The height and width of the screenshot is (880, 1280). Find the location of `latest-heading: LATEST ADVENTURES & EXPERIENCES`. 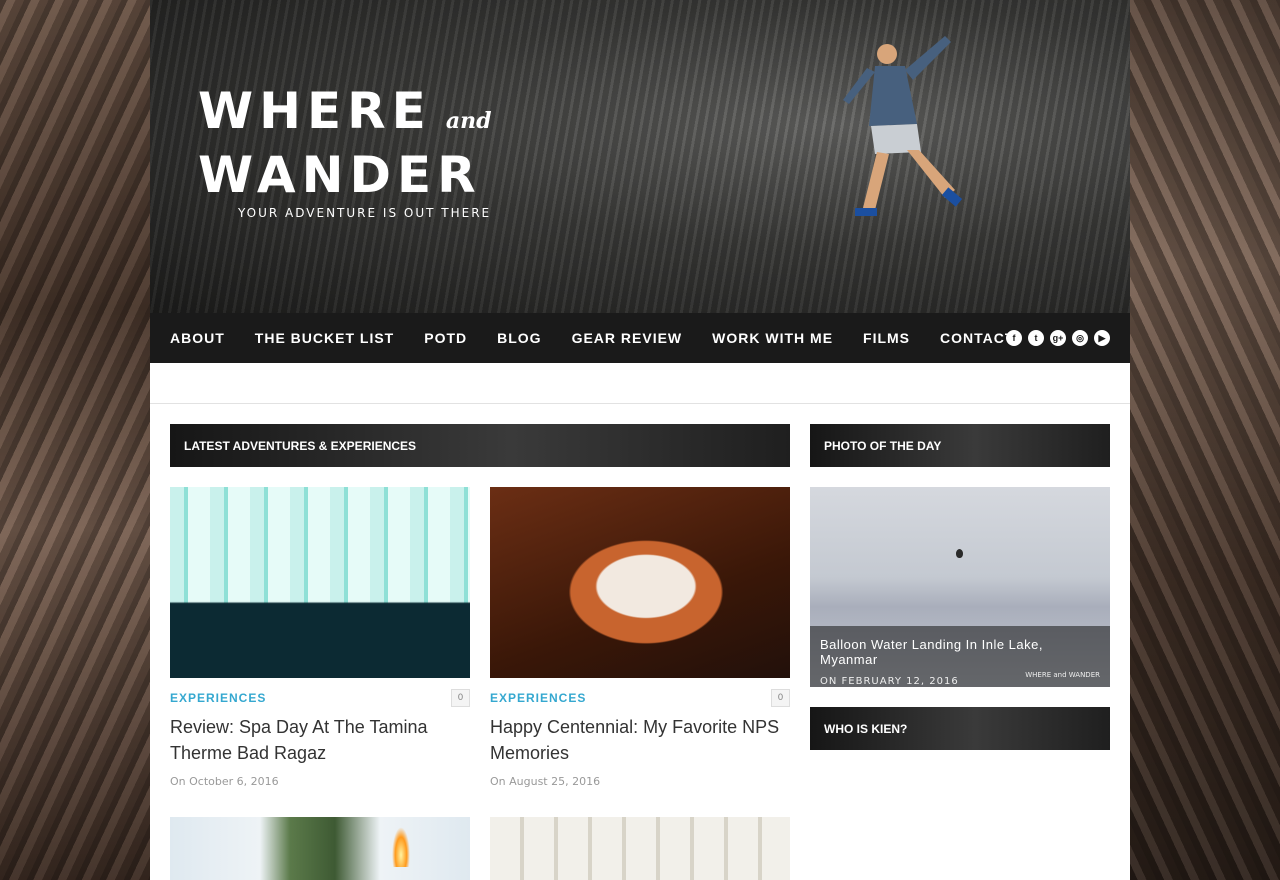

latest-heading: LATEST ADVENTURES & EXPERIENCES is located at coordinates (480, 445).